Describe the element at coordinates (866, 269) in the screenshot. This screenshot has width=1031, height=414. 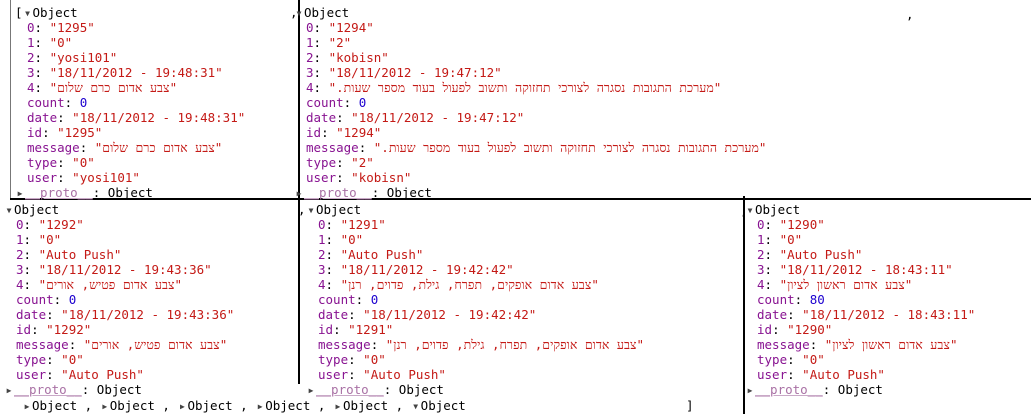
I see `property-value: "18/11/2012 - 18:43:11"` at that location.